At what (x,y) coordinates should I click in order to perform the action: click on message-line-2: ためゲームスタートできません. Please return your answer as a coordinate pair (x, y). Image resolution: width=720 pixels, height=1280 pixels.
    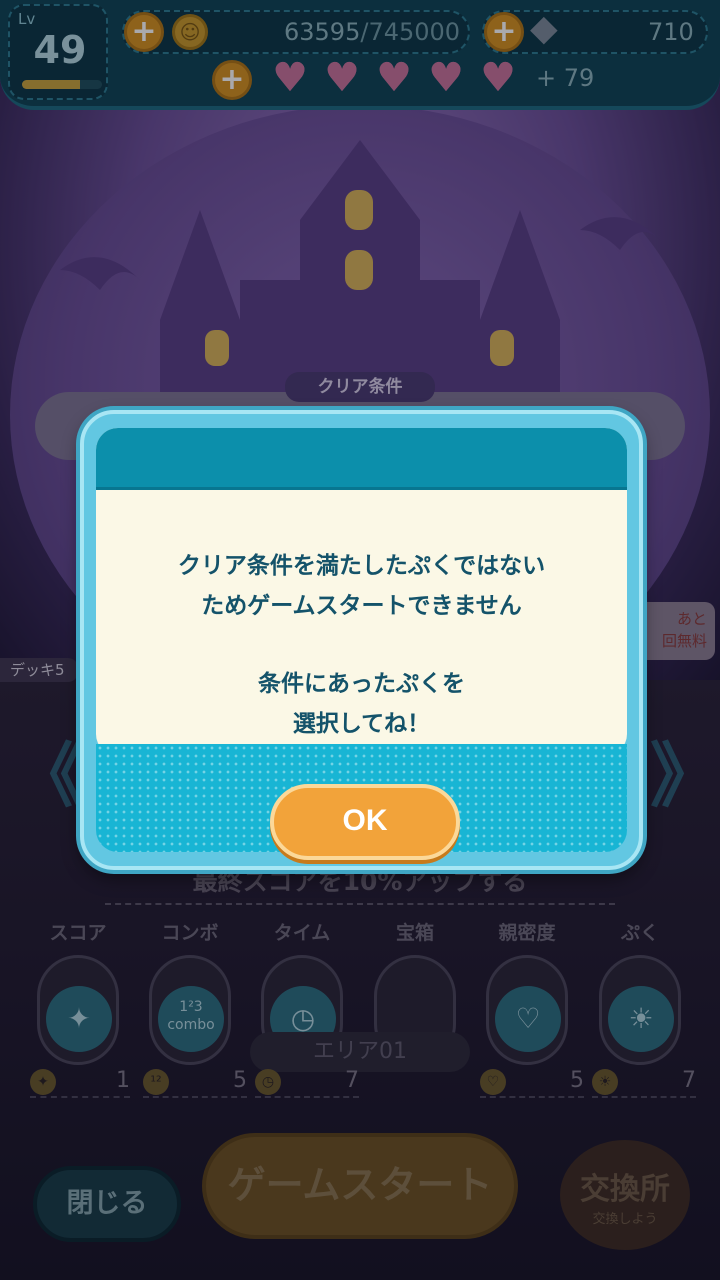
    Looking at the image, I should click on (361, 606).